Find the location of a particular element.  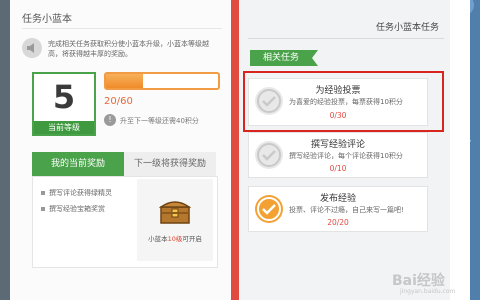

task-name: 发布经验 is located at coordinates (338, 197).